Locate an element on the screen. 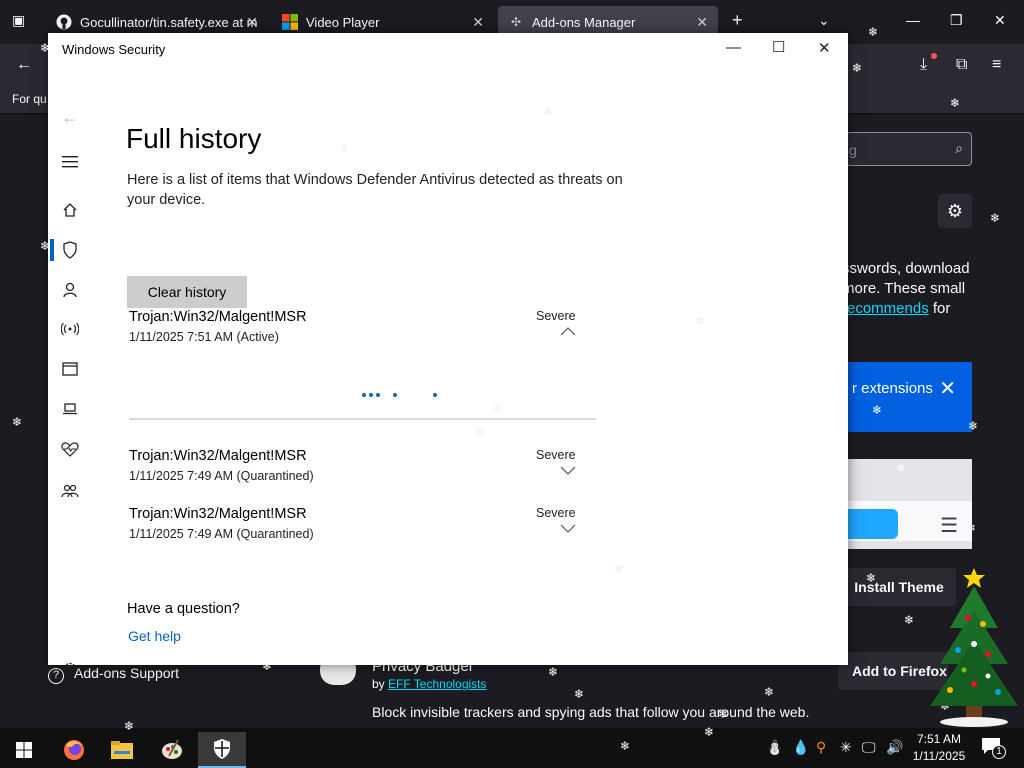 The image size is (1024, 768). extension-author: by EFF Technologists is located at coordinates (429, 684).